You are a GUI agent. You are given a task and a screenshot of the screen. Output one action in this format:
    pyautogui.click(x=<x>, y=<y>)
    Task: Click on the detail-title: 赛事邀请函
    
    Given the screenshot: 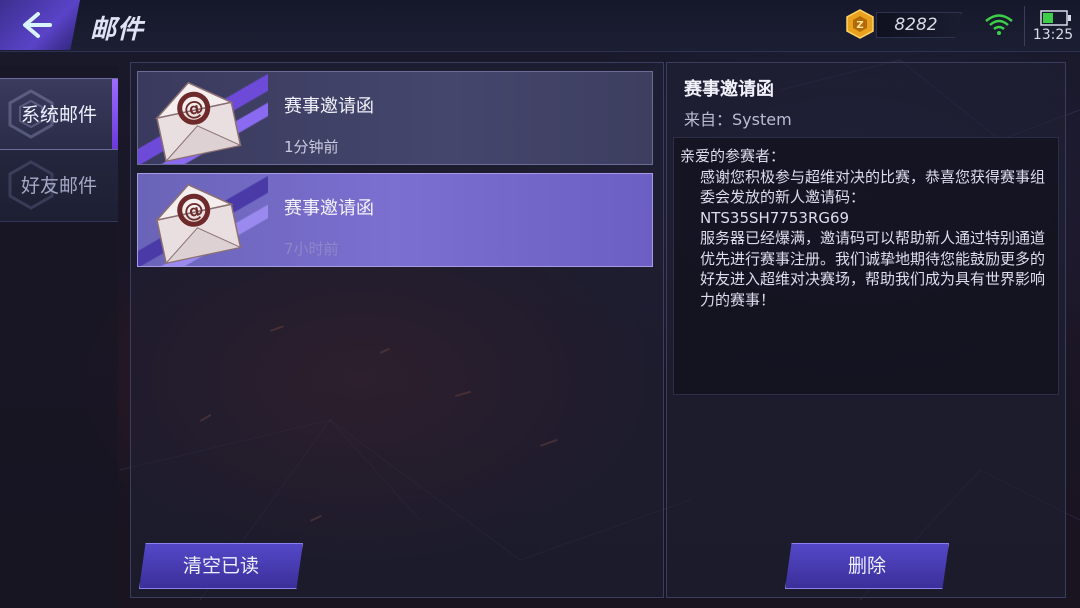 What is the action you would take?
    pyautogui.click(x=729, y=89)
    